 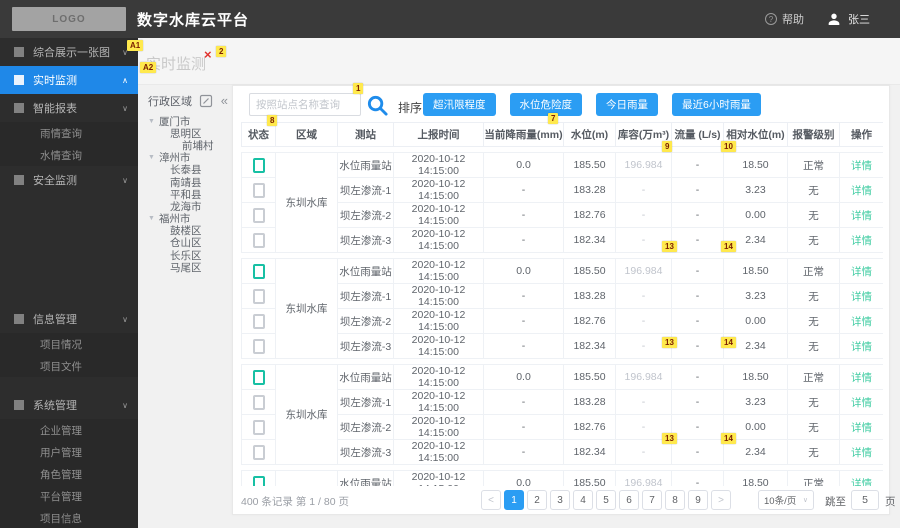 I want to click on annotation-badge-10: 10, so click(x=728, y=146).